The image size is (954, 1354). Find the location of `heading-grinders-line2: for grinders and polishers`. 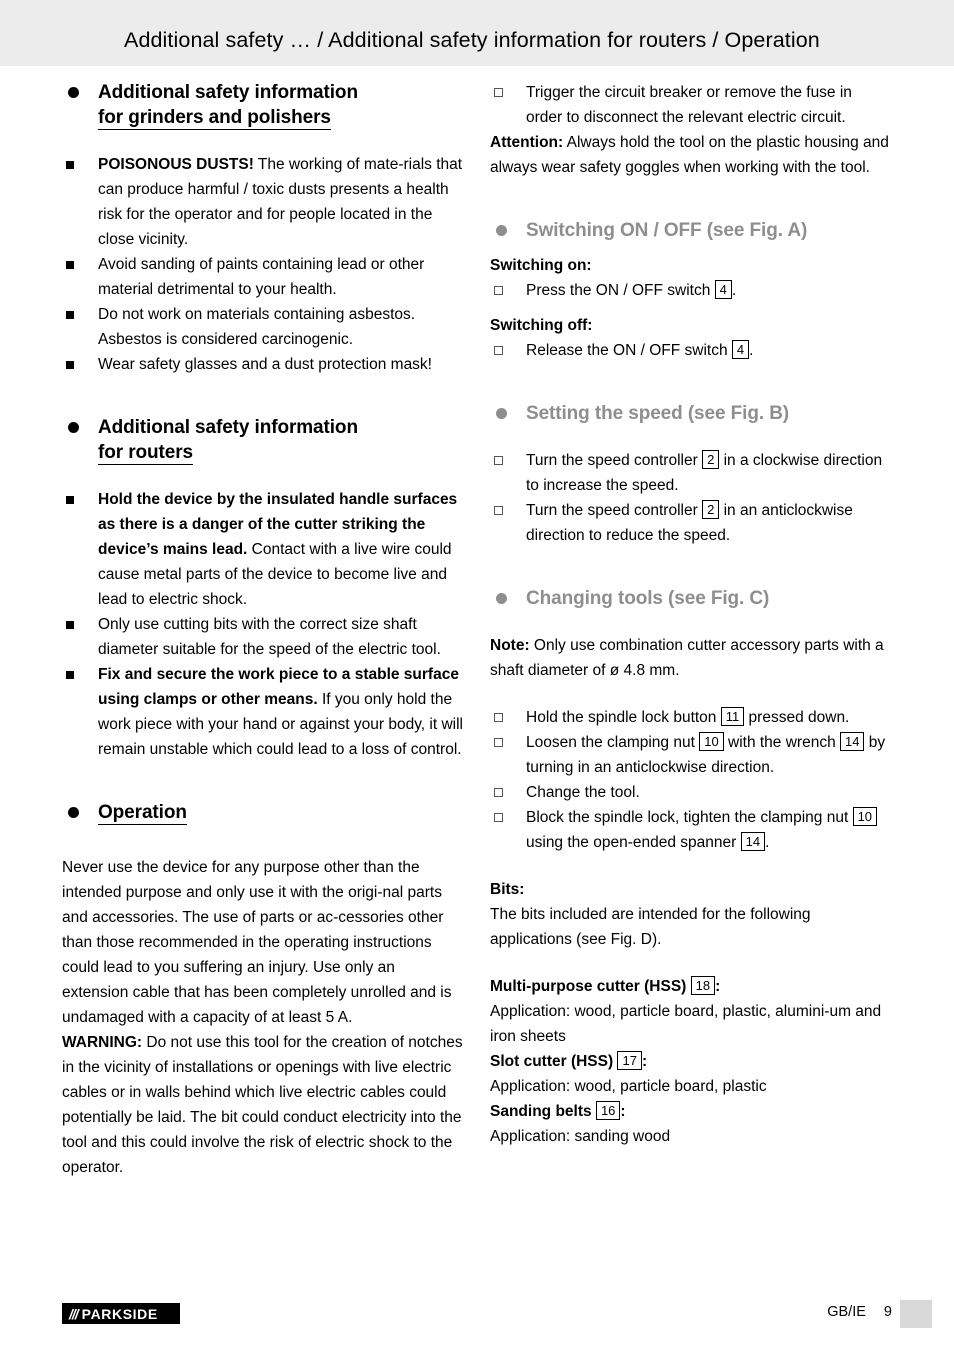

heading-grinders-line2: for grinders and polishers is located at coordinates (214, 118).